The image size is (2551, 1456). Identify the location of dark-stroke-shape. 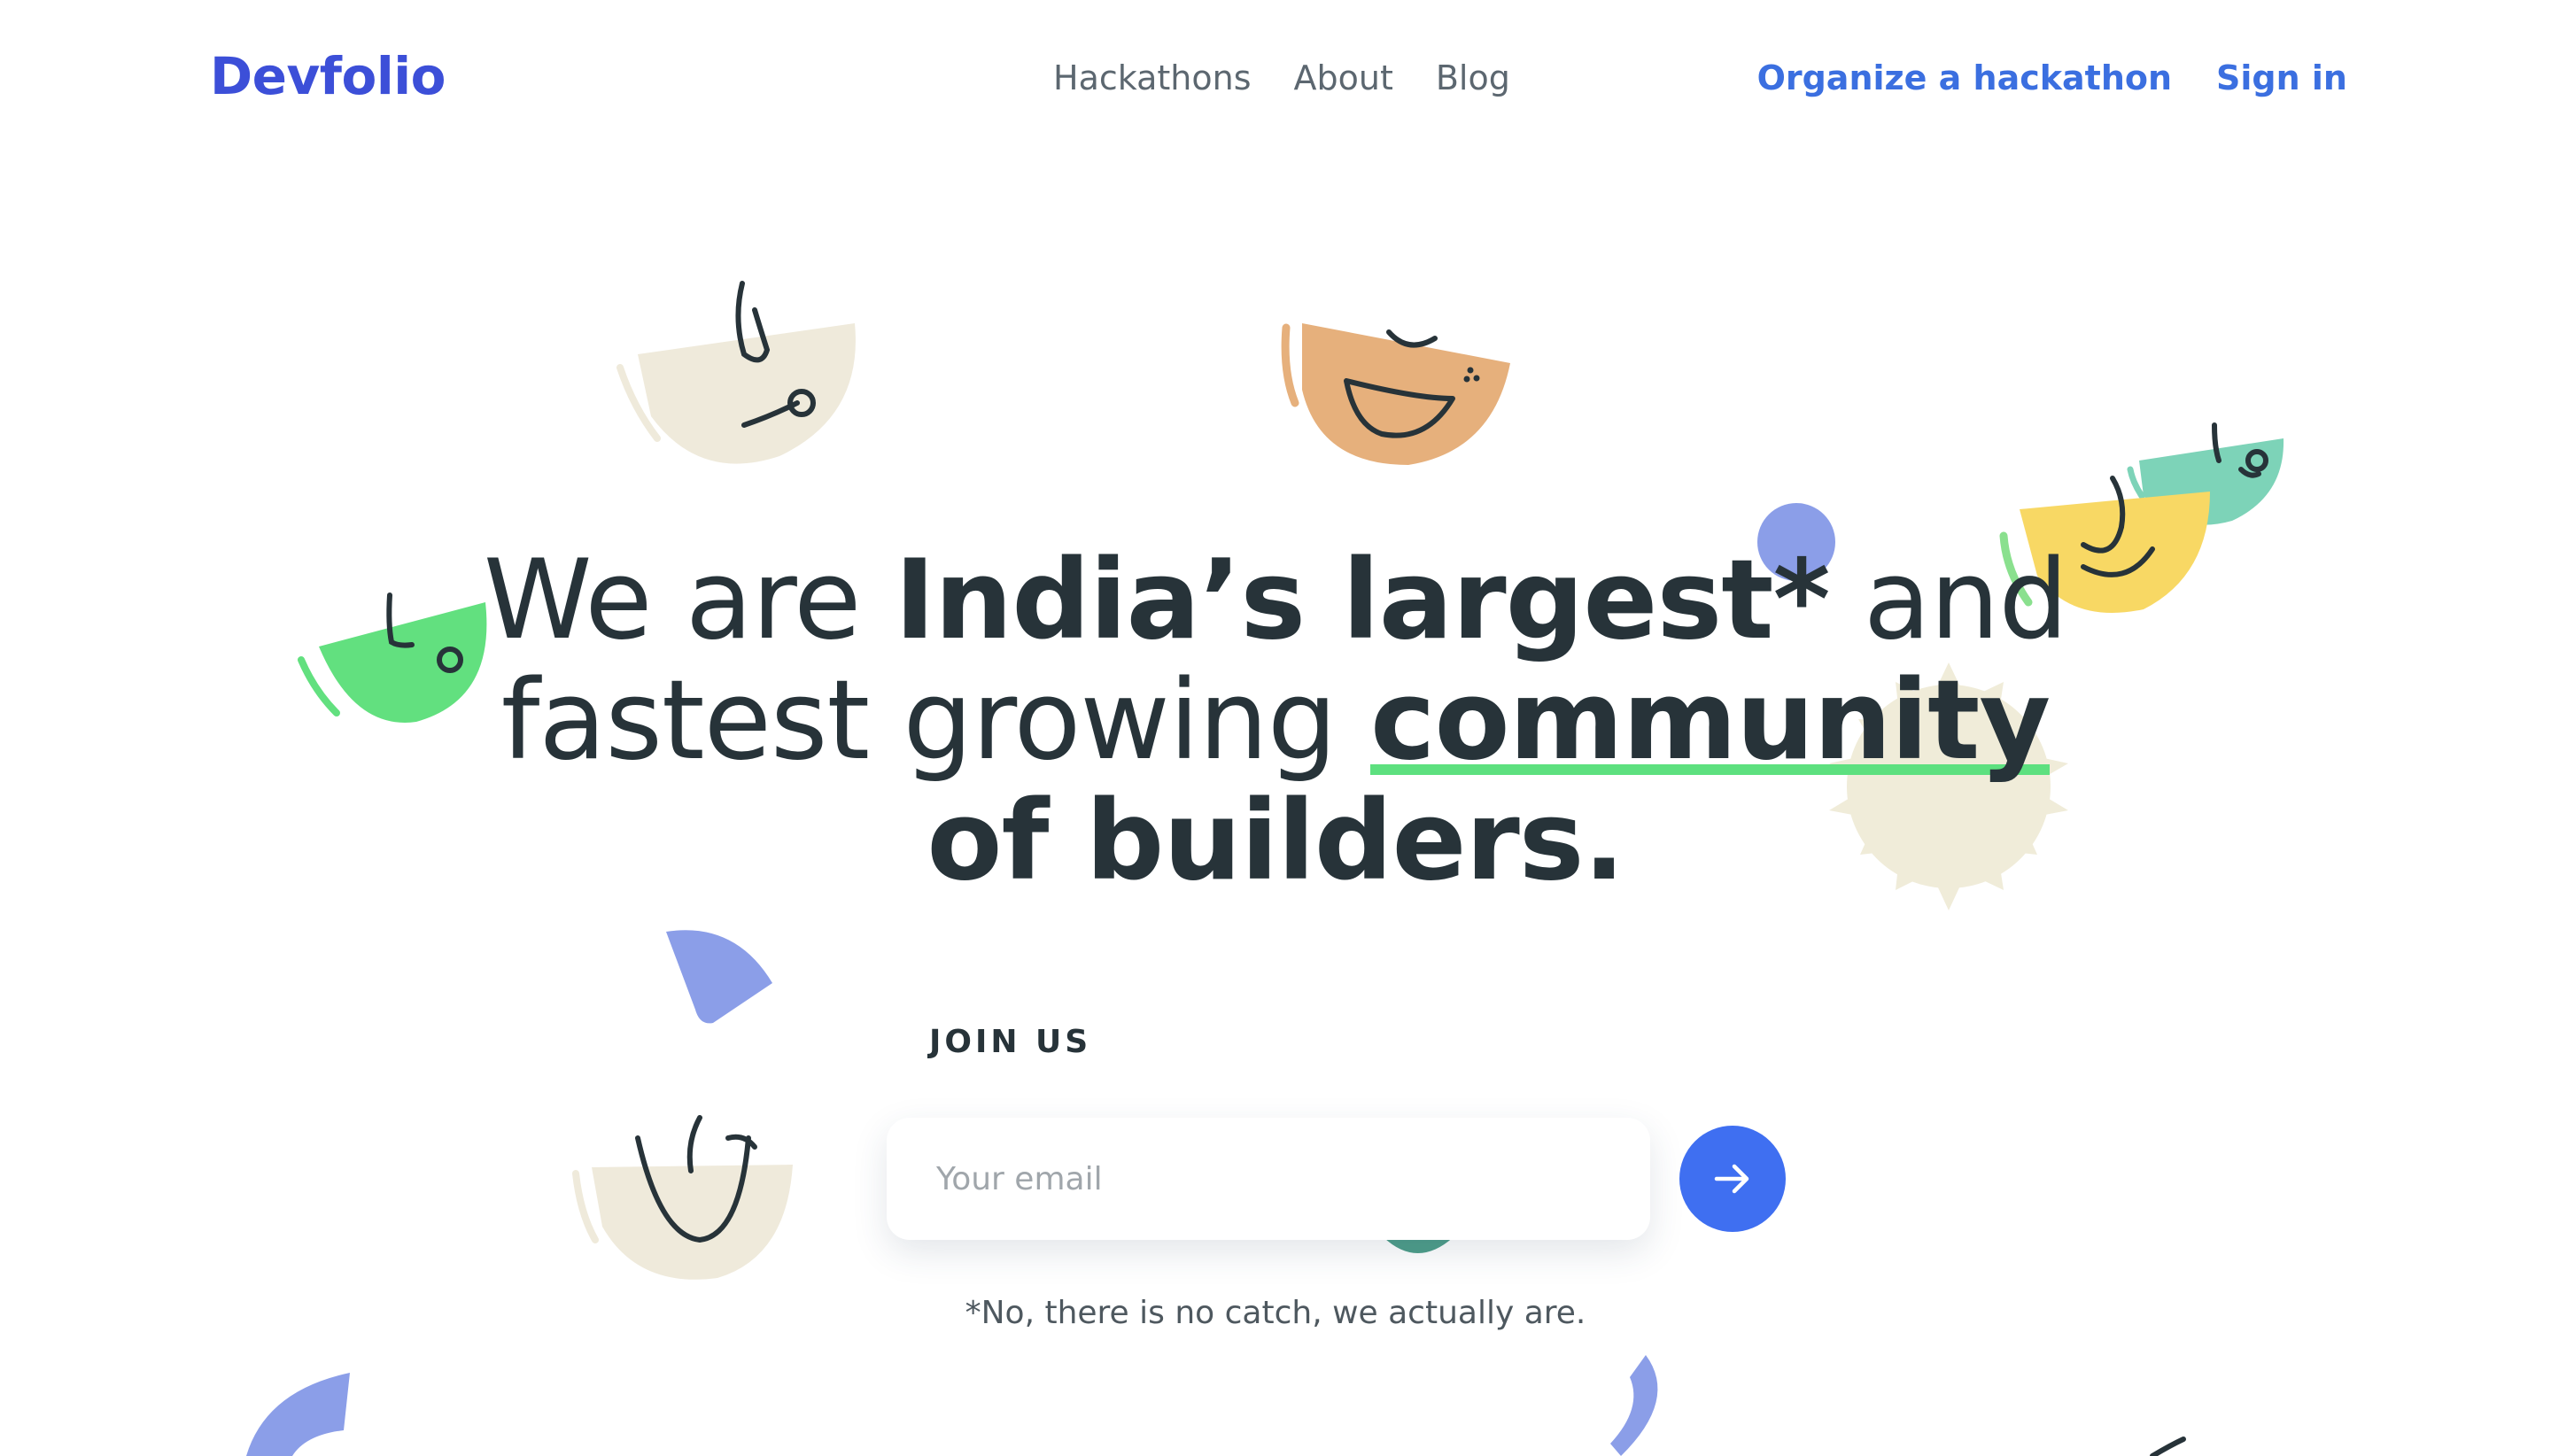
(2168, 1446).